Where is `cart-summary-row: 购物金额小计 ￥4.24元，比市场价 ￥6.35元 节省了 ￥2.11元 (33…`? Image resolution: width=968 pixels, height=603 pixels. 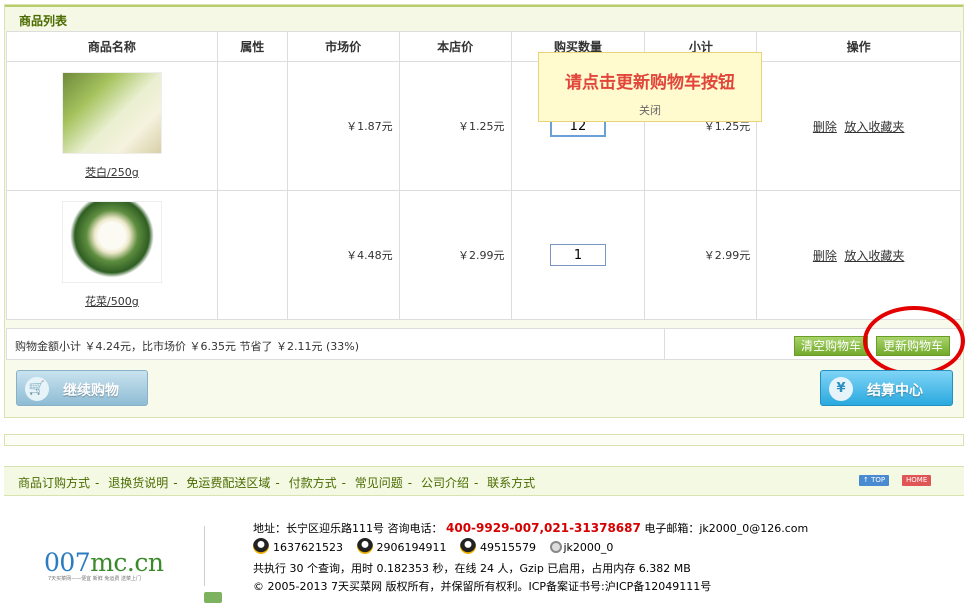
cart-summary-row: 购物金额小计 ￥4.24元，比市场价 ￥6.35元 节省了 ￥2.11元 (33… is located at coordinates (483, 344).